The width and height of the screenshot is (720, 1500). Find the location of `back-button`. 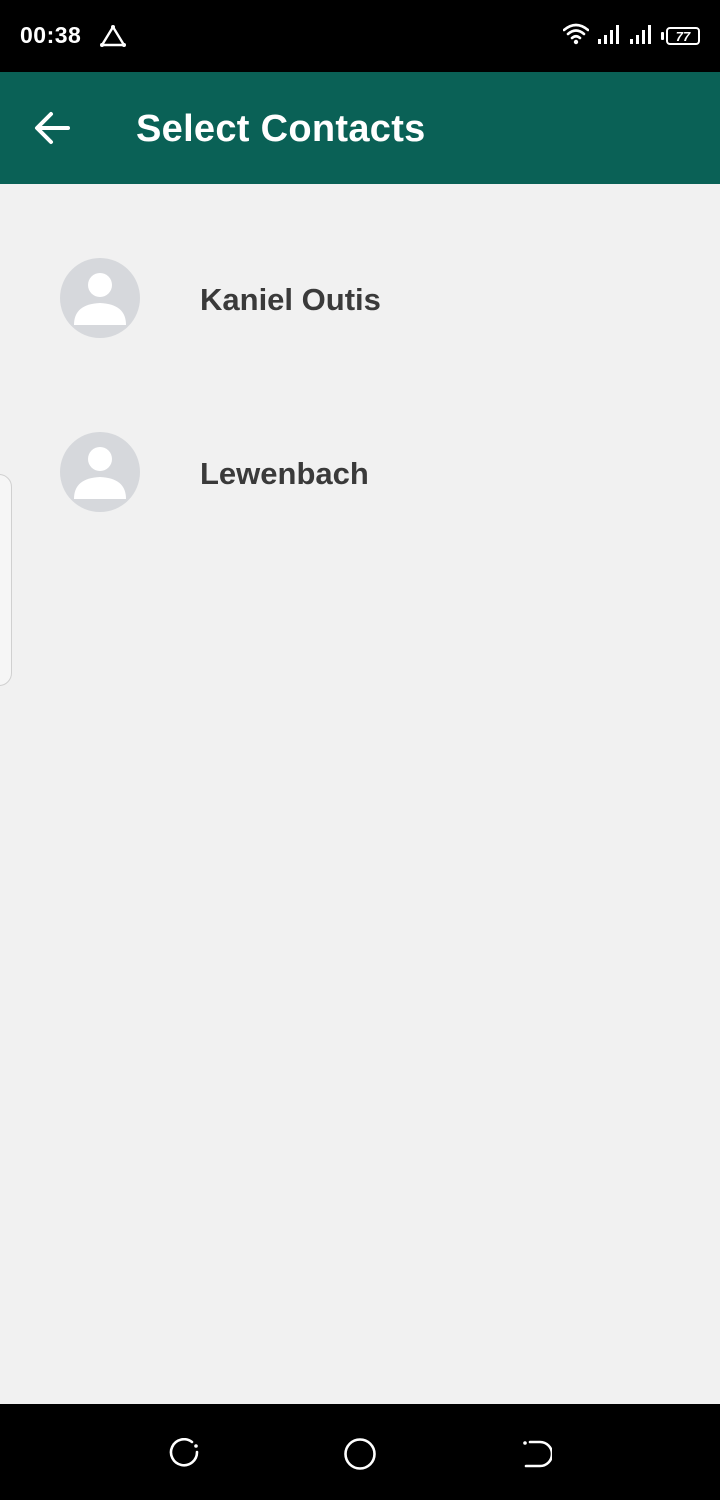

back-button is located at coordinates (52, 128).